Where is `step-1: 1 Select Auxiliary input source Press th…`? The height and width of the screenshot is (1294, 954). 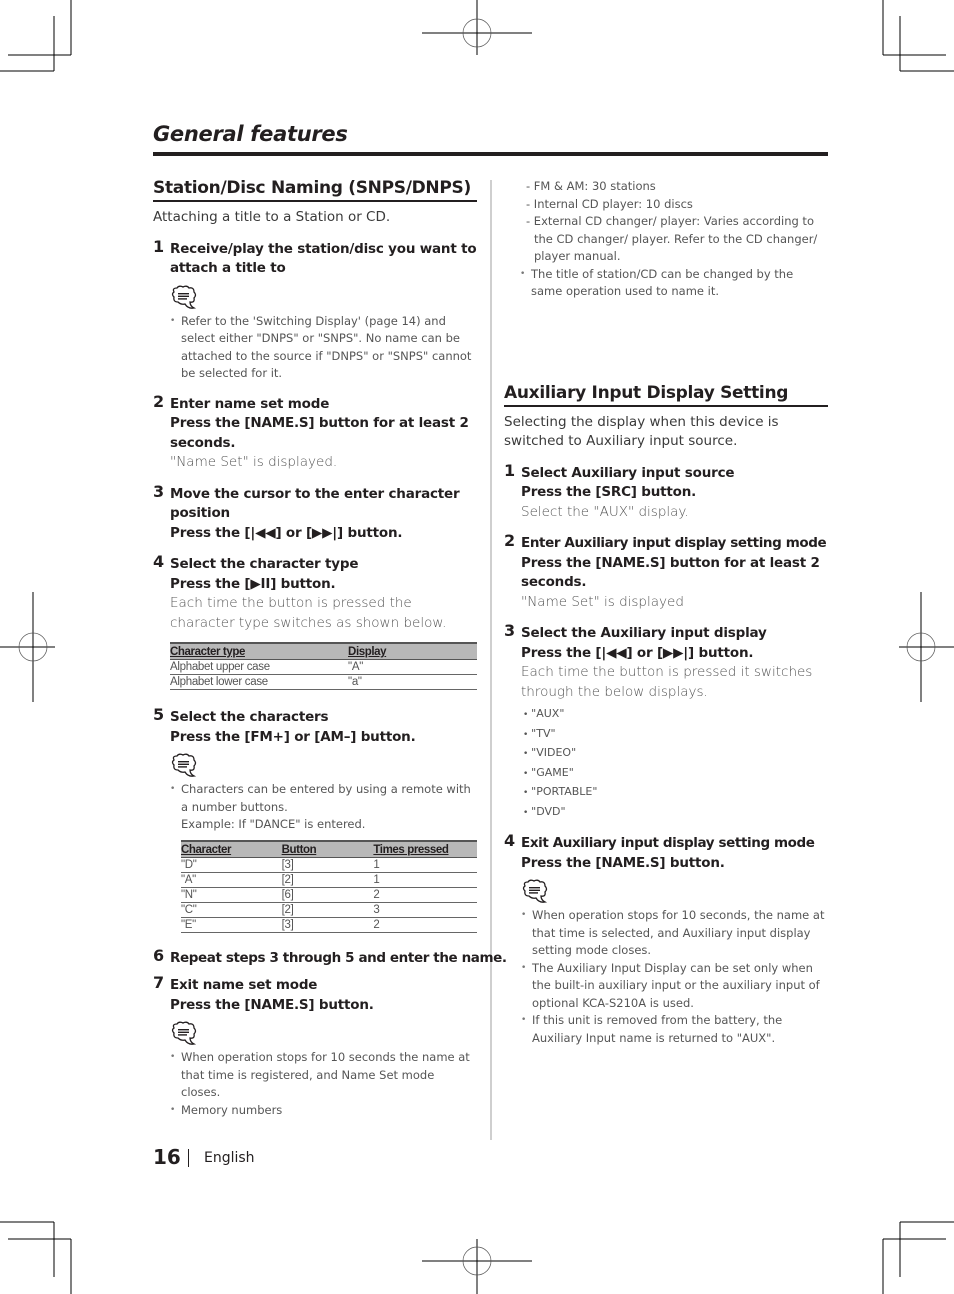
step-1: 1 Select Auxiliary input source Press th… is located at coordinates (666, 491).